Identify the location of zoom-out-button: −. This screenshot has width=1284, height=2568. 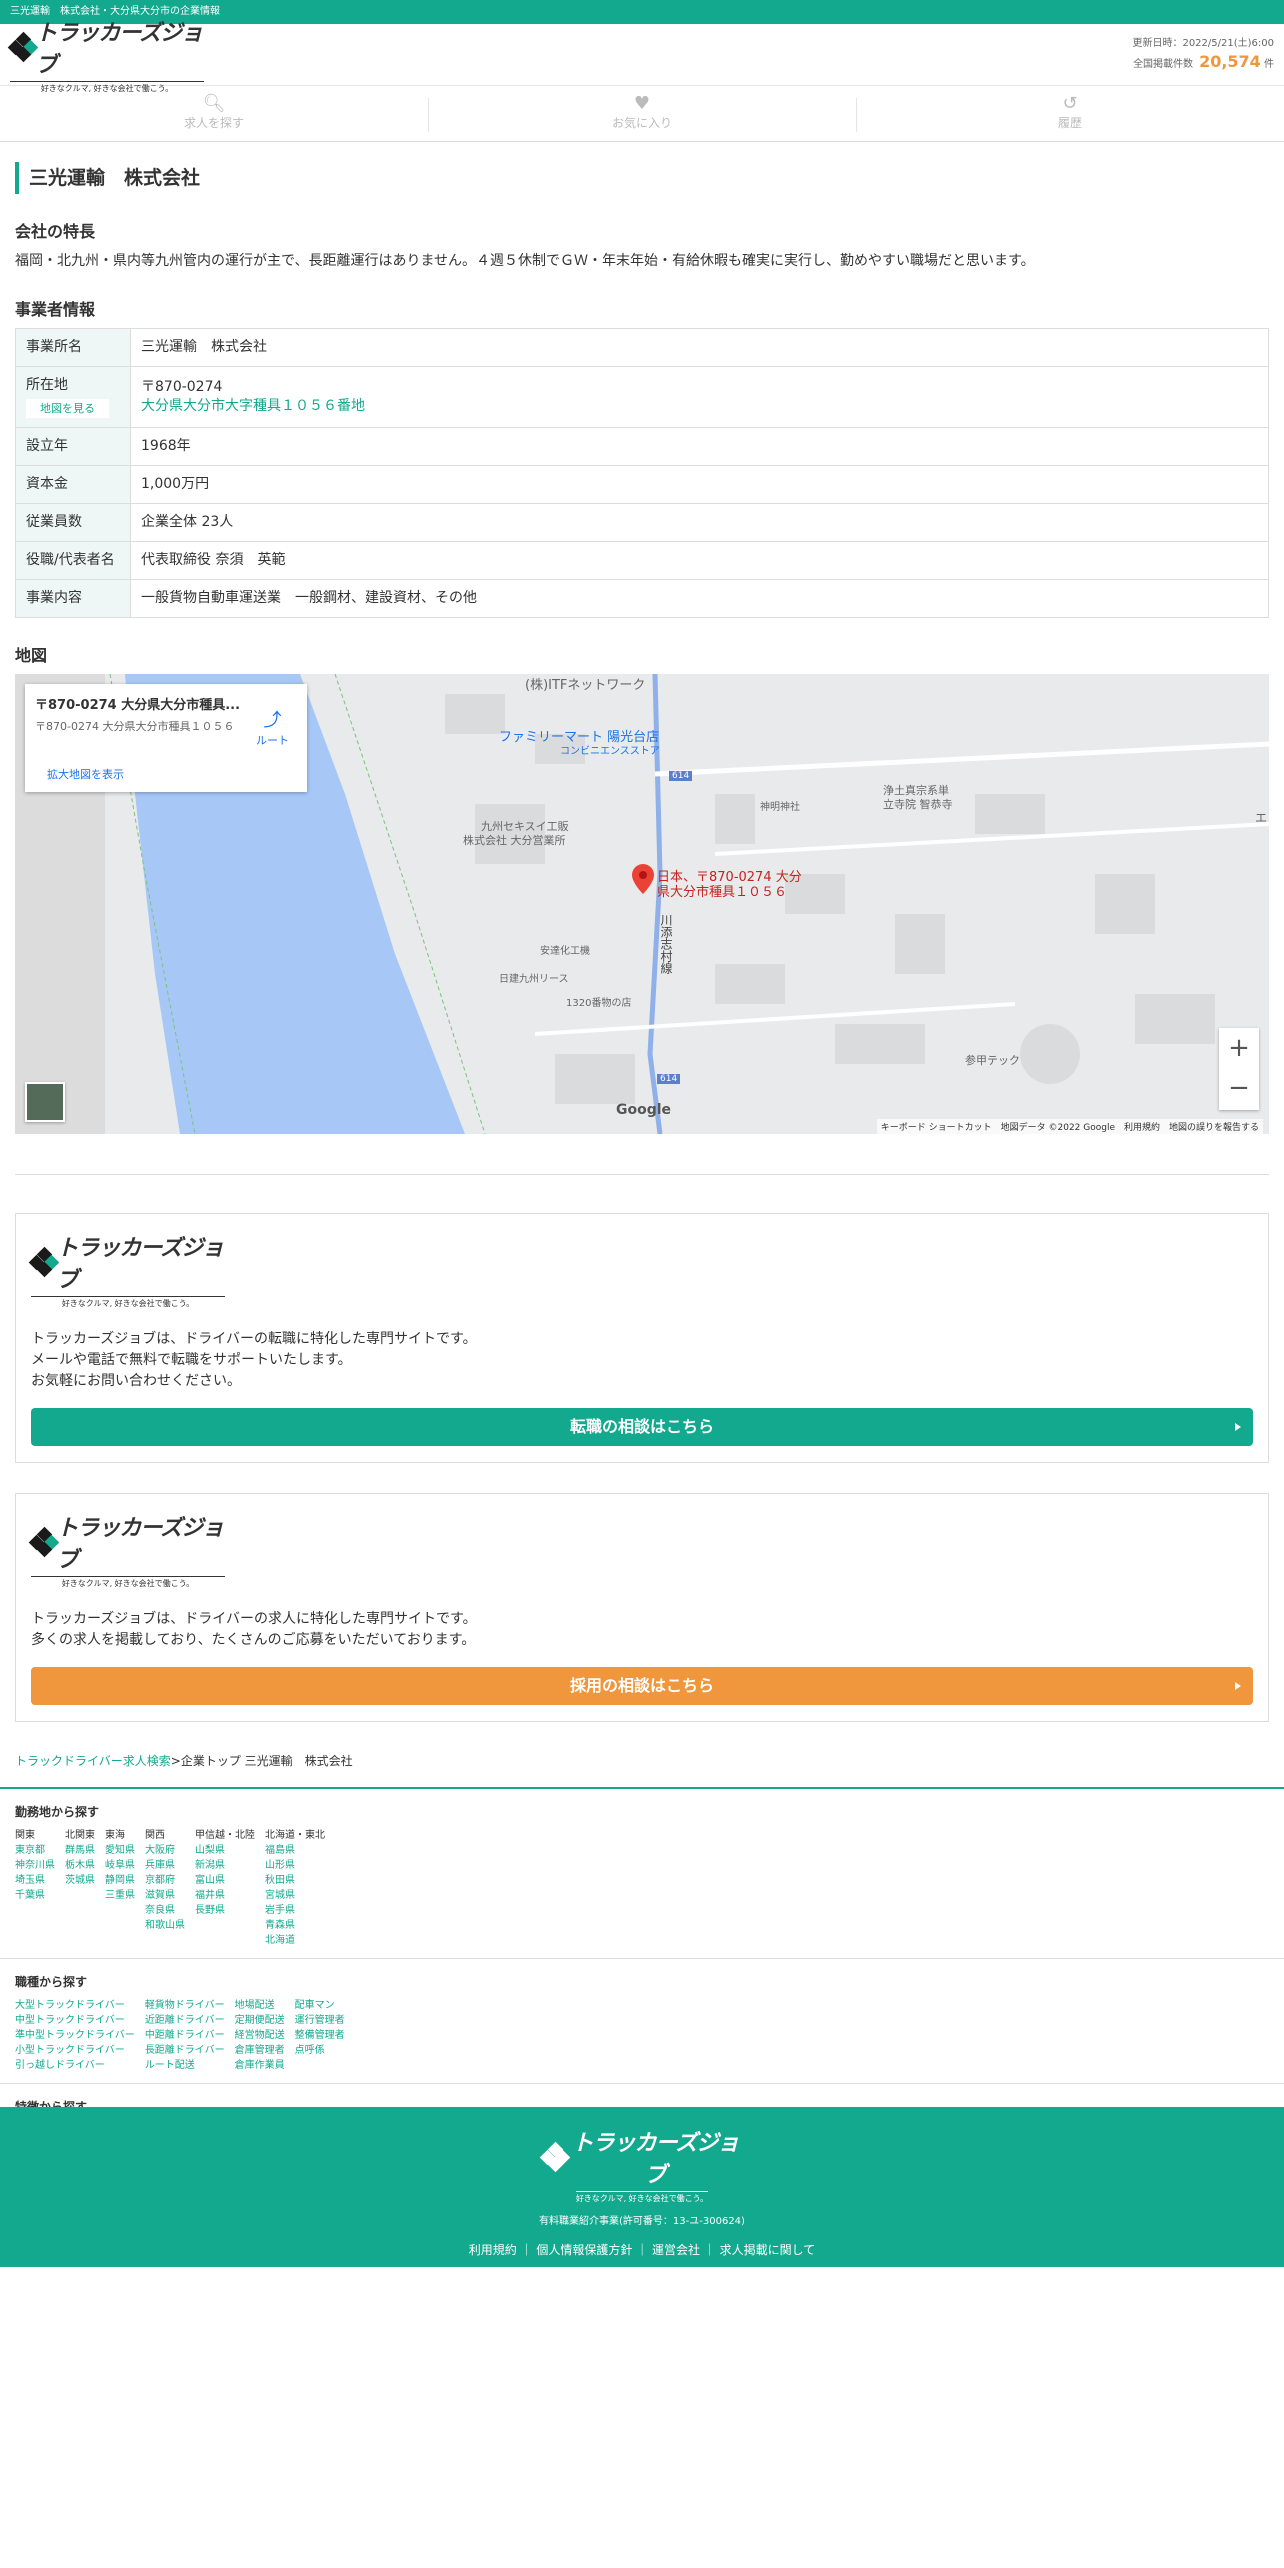
(1239, 1088).